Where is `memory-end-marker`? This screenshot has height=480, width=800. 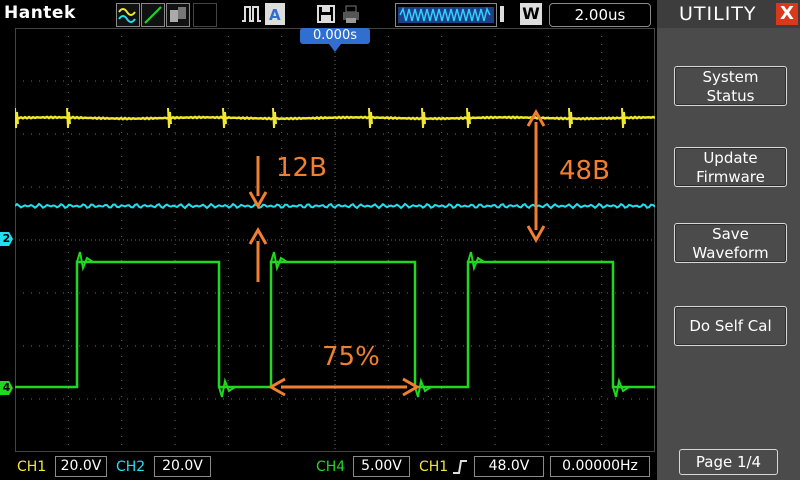 memory-end-marker is located at coordinates (503, 14).